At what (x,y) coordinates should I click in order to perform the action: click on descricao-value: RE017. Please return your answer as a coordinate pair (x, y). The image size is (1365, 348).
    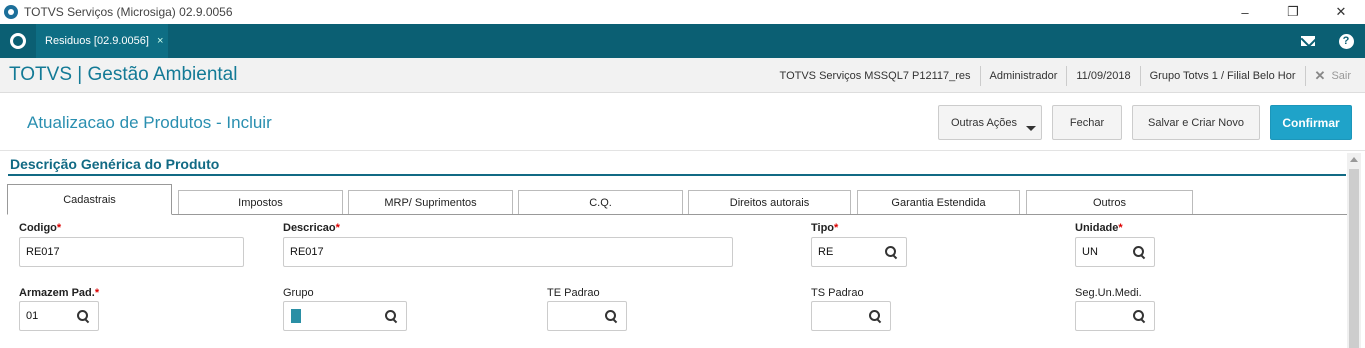
    Looking at the image, I should click on (307, 252).